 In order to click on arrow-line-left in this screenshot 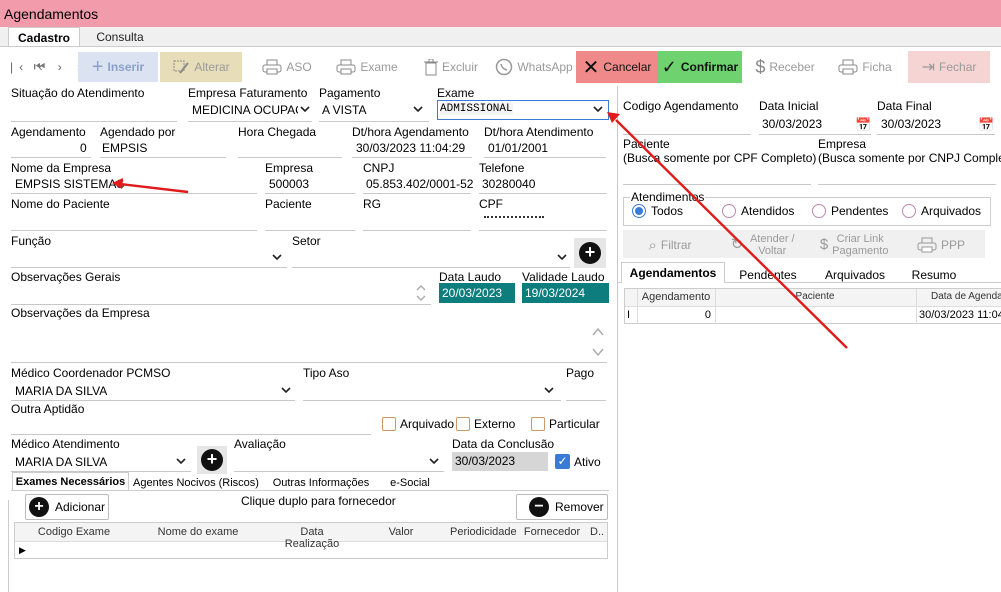, I will do `click(154, 188)`.